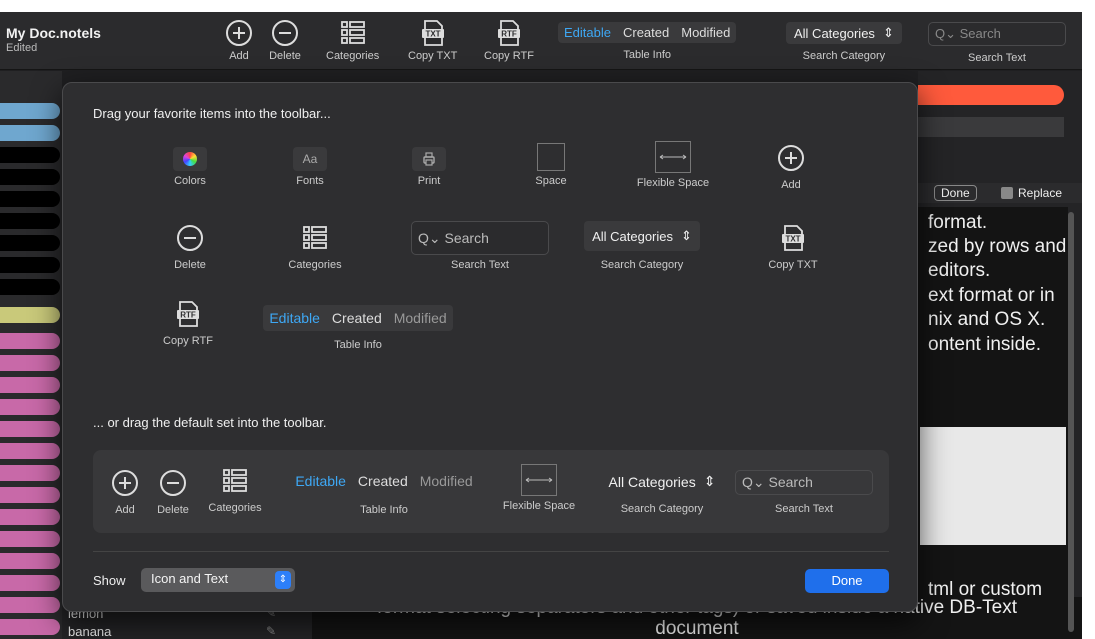 This screenshot has height=639, width=1095. What do you see at coordinates (239, 39) in the screenshot?
I see `toolbar-add-button: Add` at bounding box center [239, 39].